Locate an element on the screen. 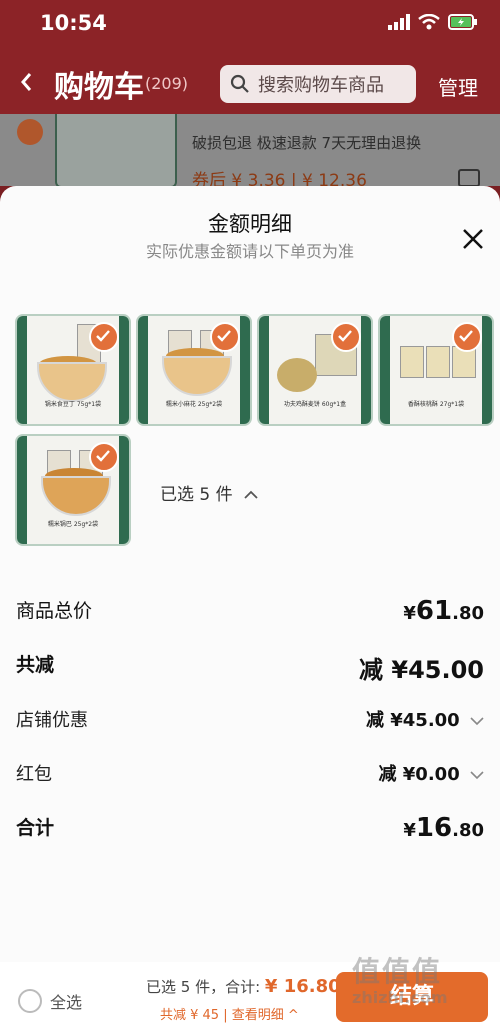 The height and width of the screenshot is (1029, 500). battery-icon is located at coordinates (462, 22).